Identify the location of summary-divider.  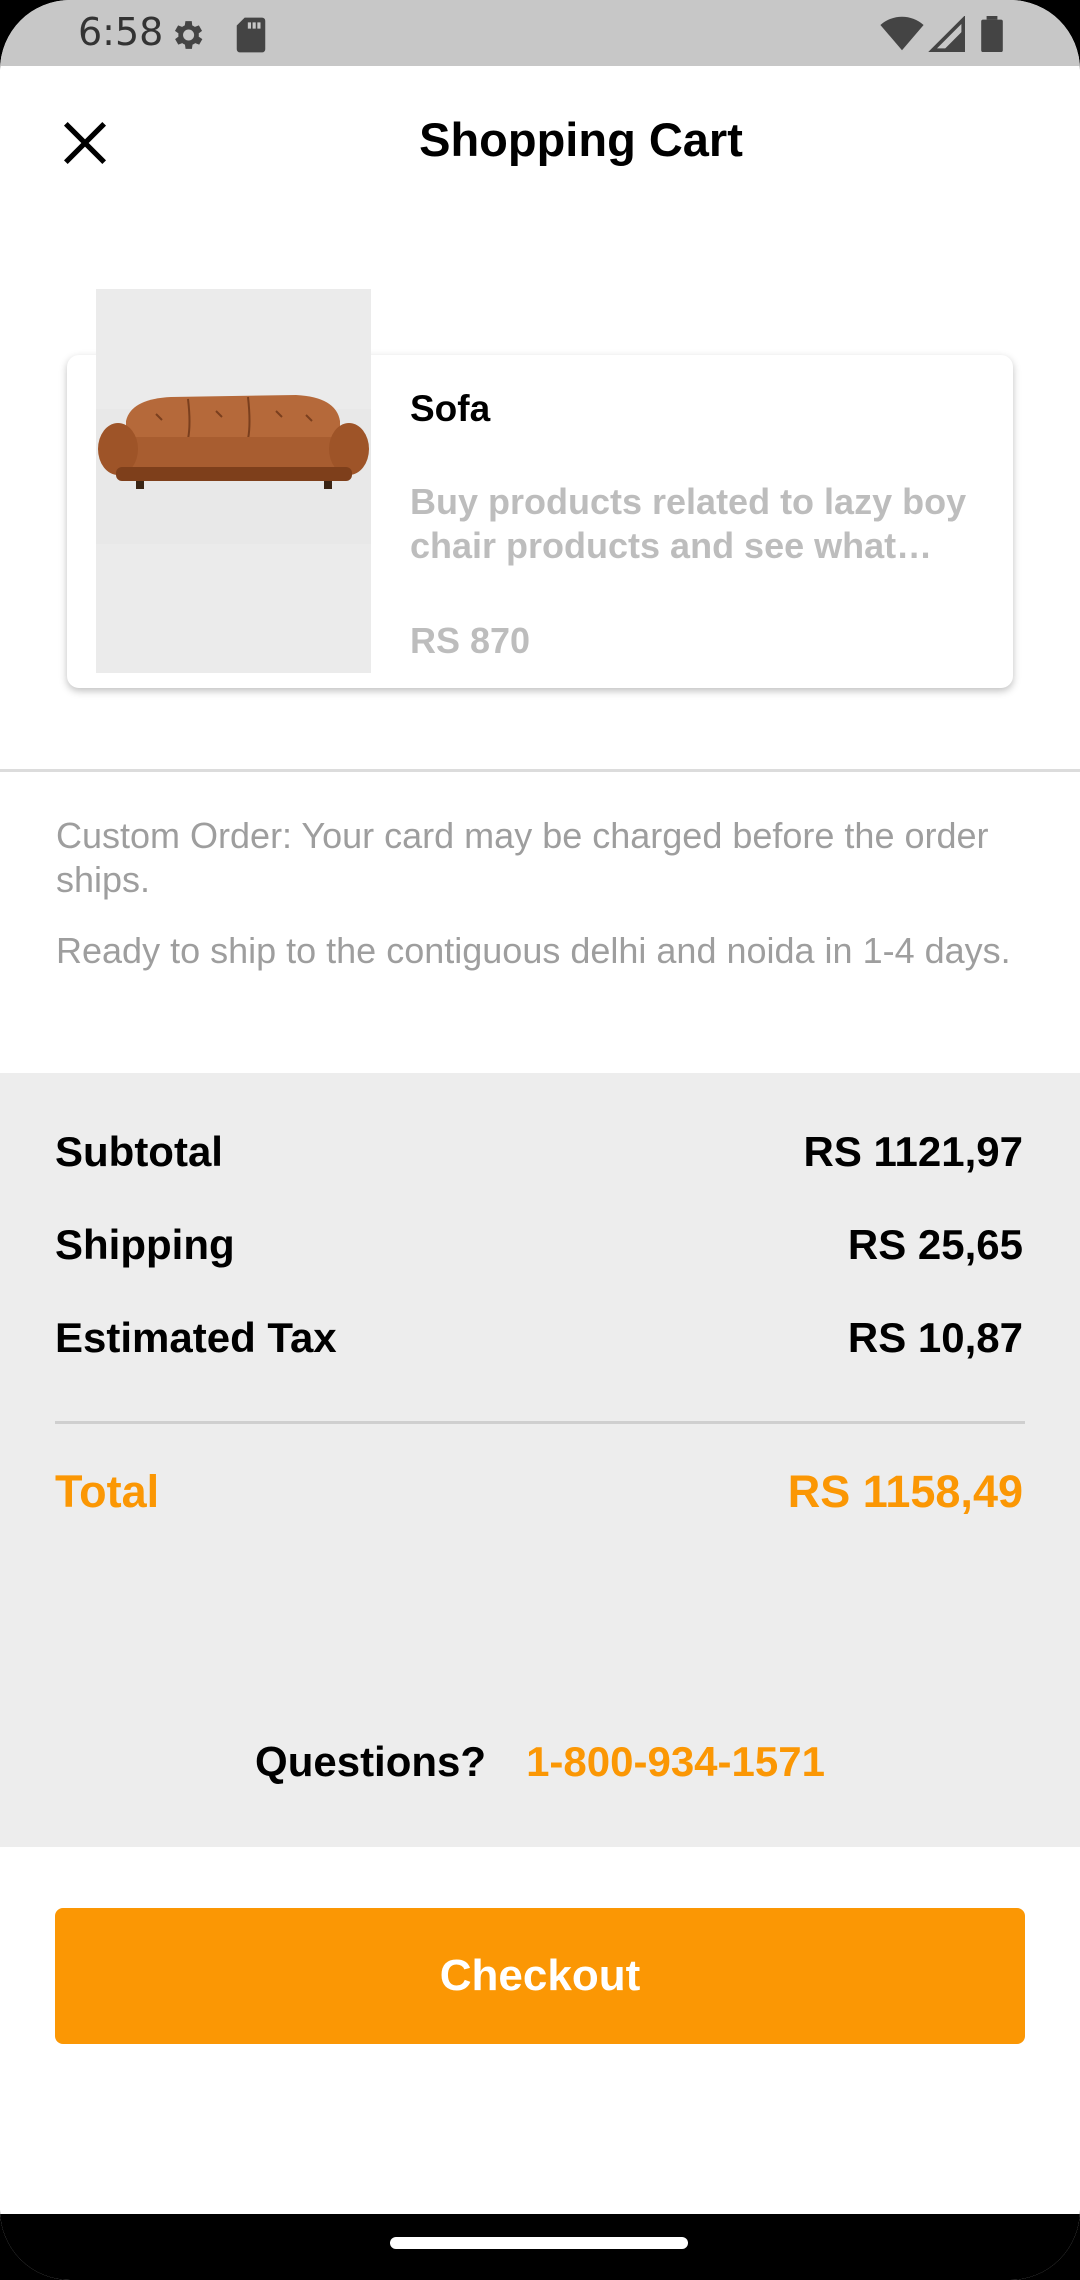
(540, 1422).